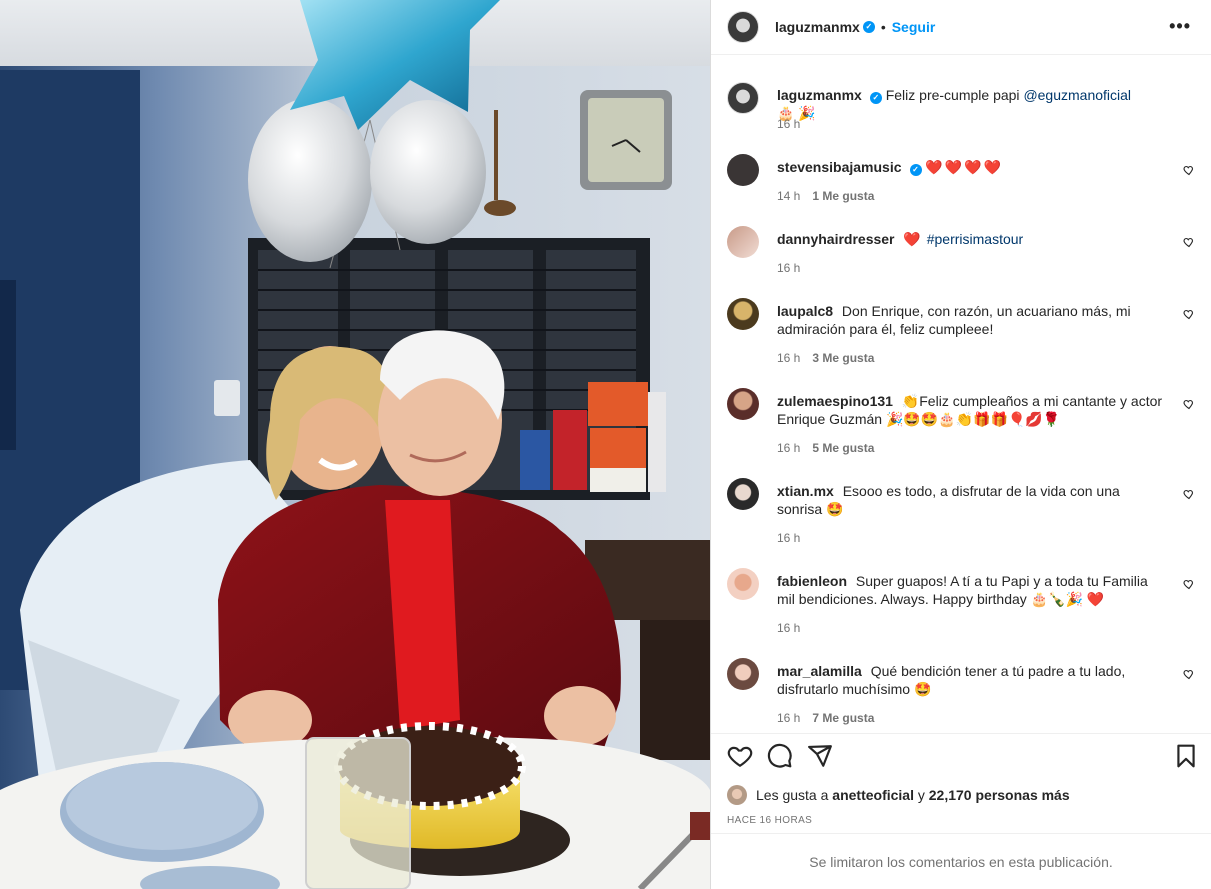 This screenshot has height=889, width=1211. I want to click on likes-connector: y, so click(921, 795).